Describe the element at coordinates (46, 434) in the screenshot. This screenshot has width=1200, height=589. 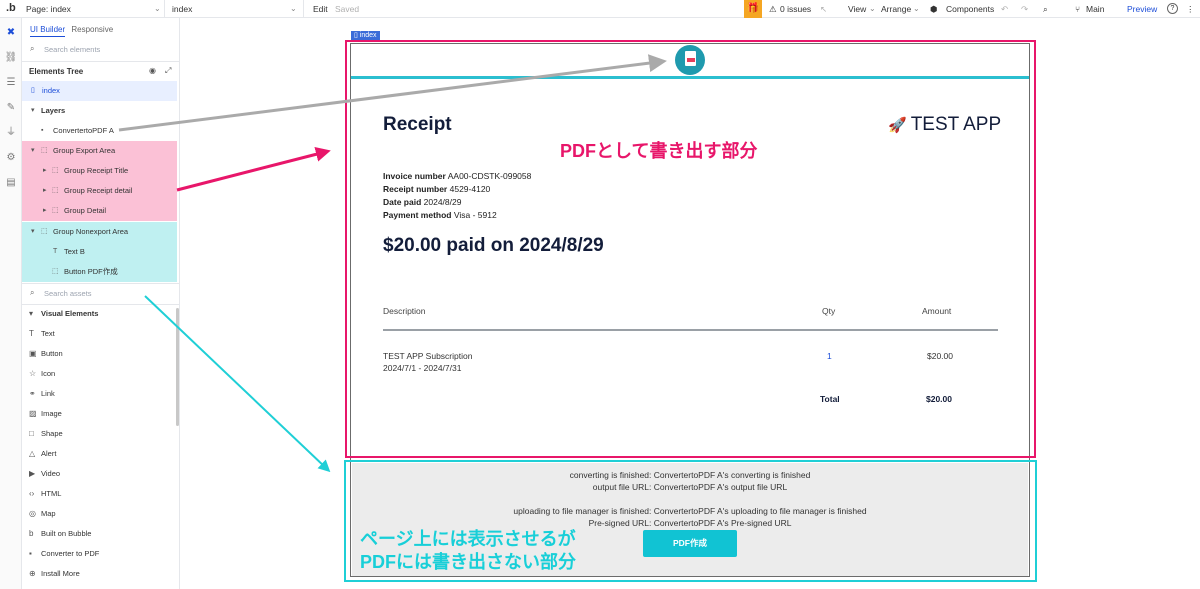
I see `asset-shape: □ Shape` at that location.